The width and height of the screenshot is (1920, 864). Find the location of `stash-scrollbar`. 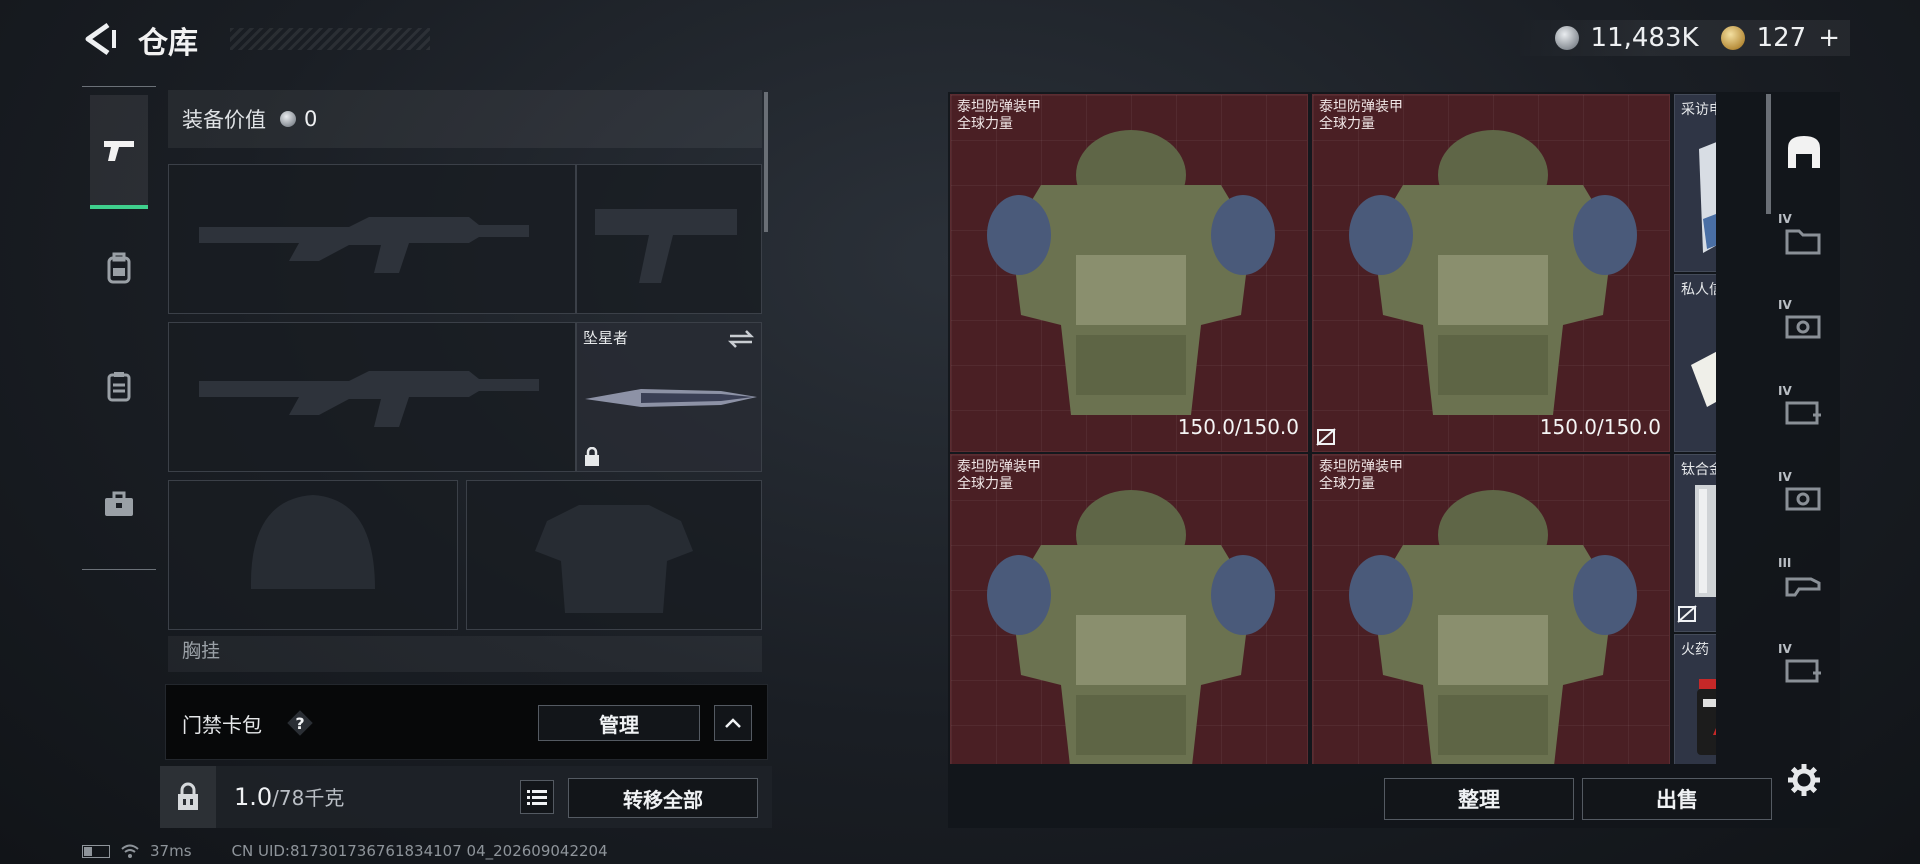

stash-scrollbar is located at coordinates (1768, 154).